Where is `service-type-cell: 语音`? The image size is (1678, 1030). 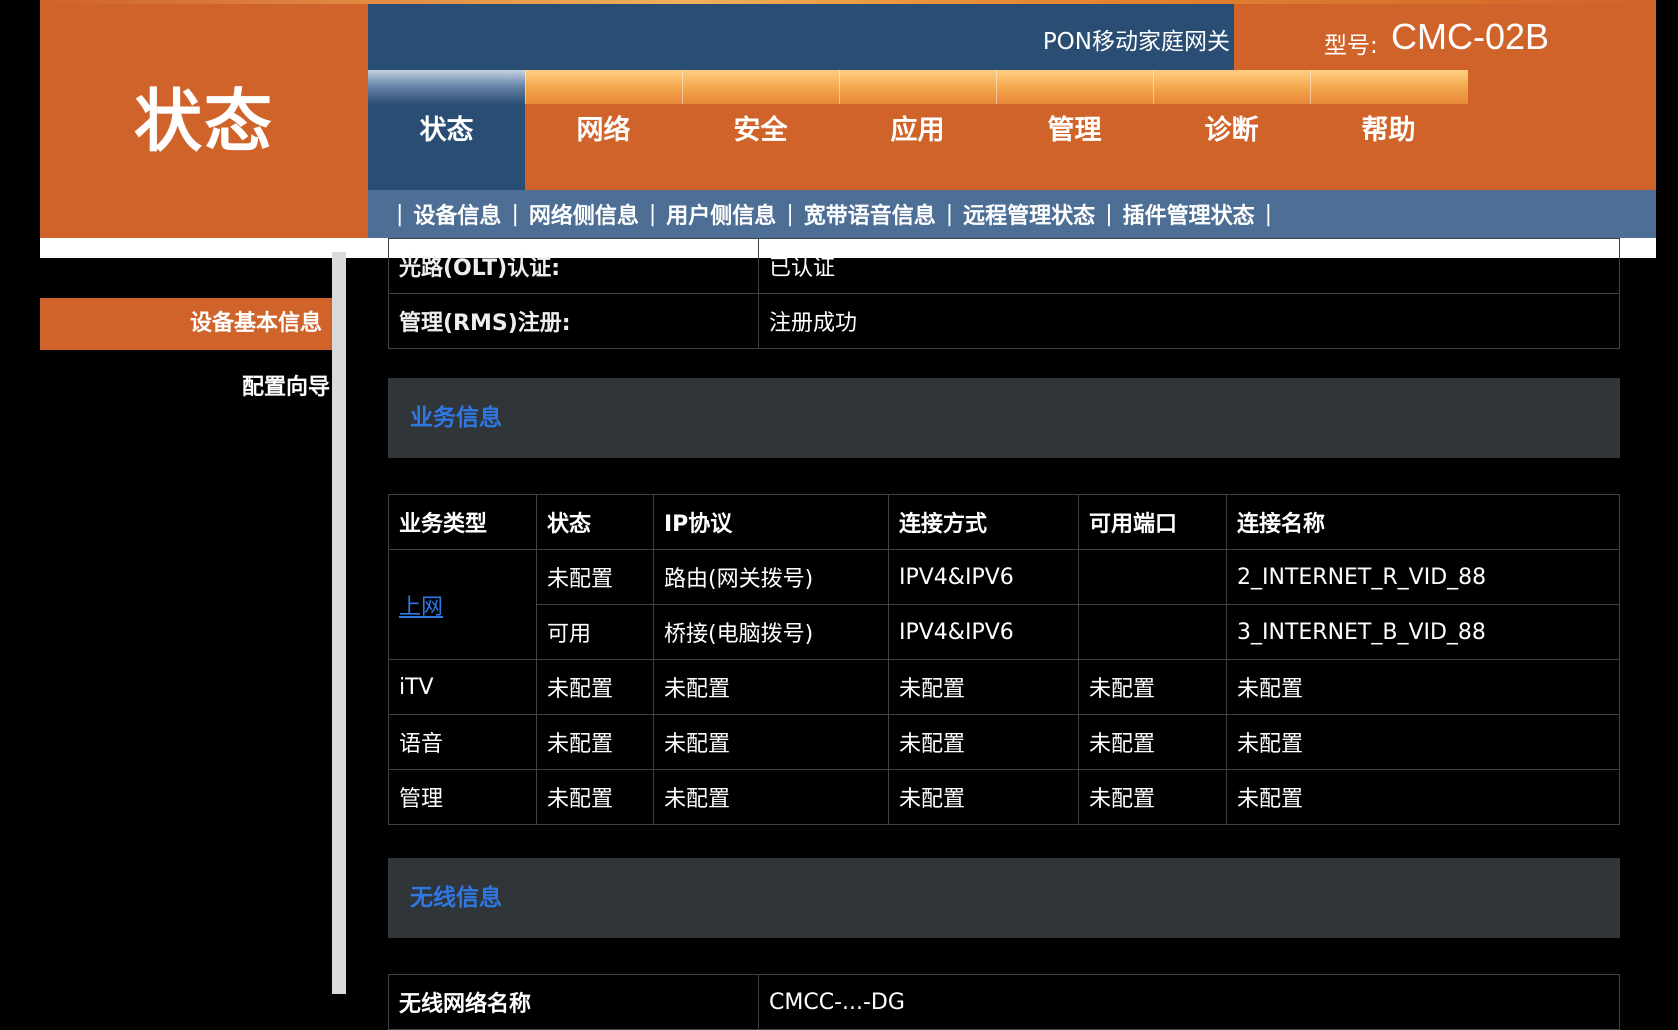 service-type-cell: 语音 is located at coordinates (462, 742).